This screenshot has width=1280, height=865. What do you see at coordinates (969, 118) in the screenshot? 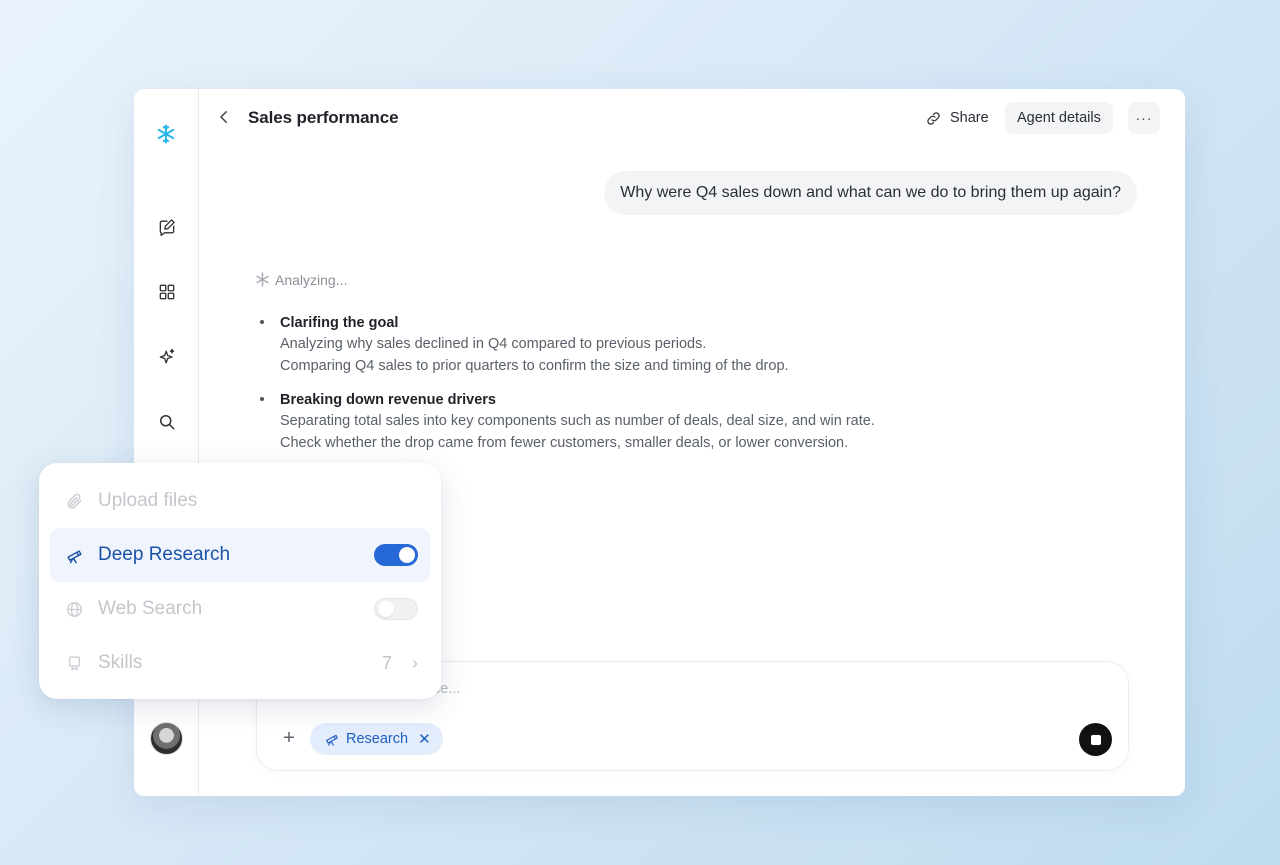
I see `share-label: Share` at bounding box center [969, 118].